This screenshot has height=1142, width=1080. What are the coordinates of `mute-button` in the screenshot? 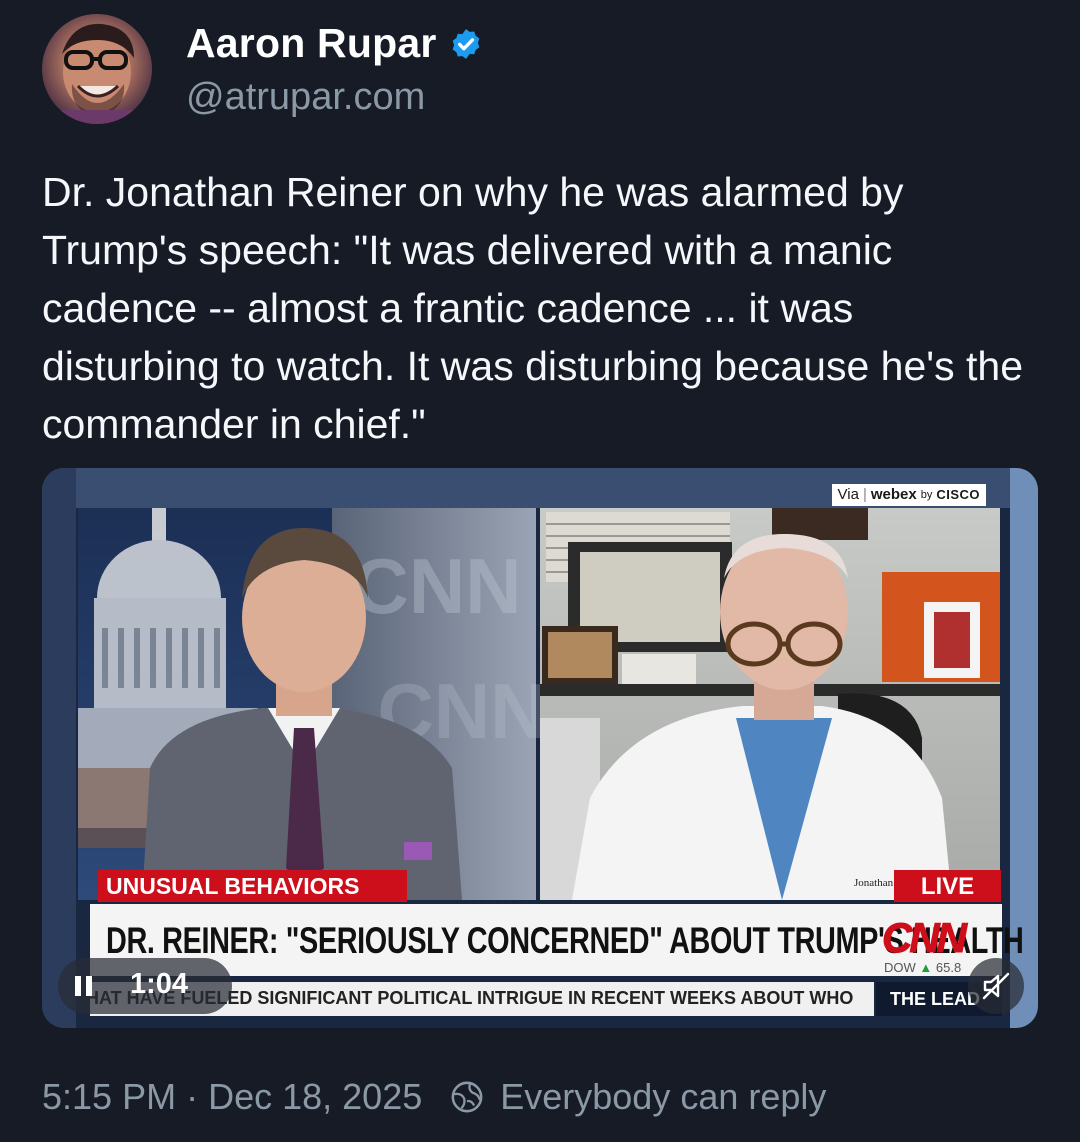 It's located at (996, 986).